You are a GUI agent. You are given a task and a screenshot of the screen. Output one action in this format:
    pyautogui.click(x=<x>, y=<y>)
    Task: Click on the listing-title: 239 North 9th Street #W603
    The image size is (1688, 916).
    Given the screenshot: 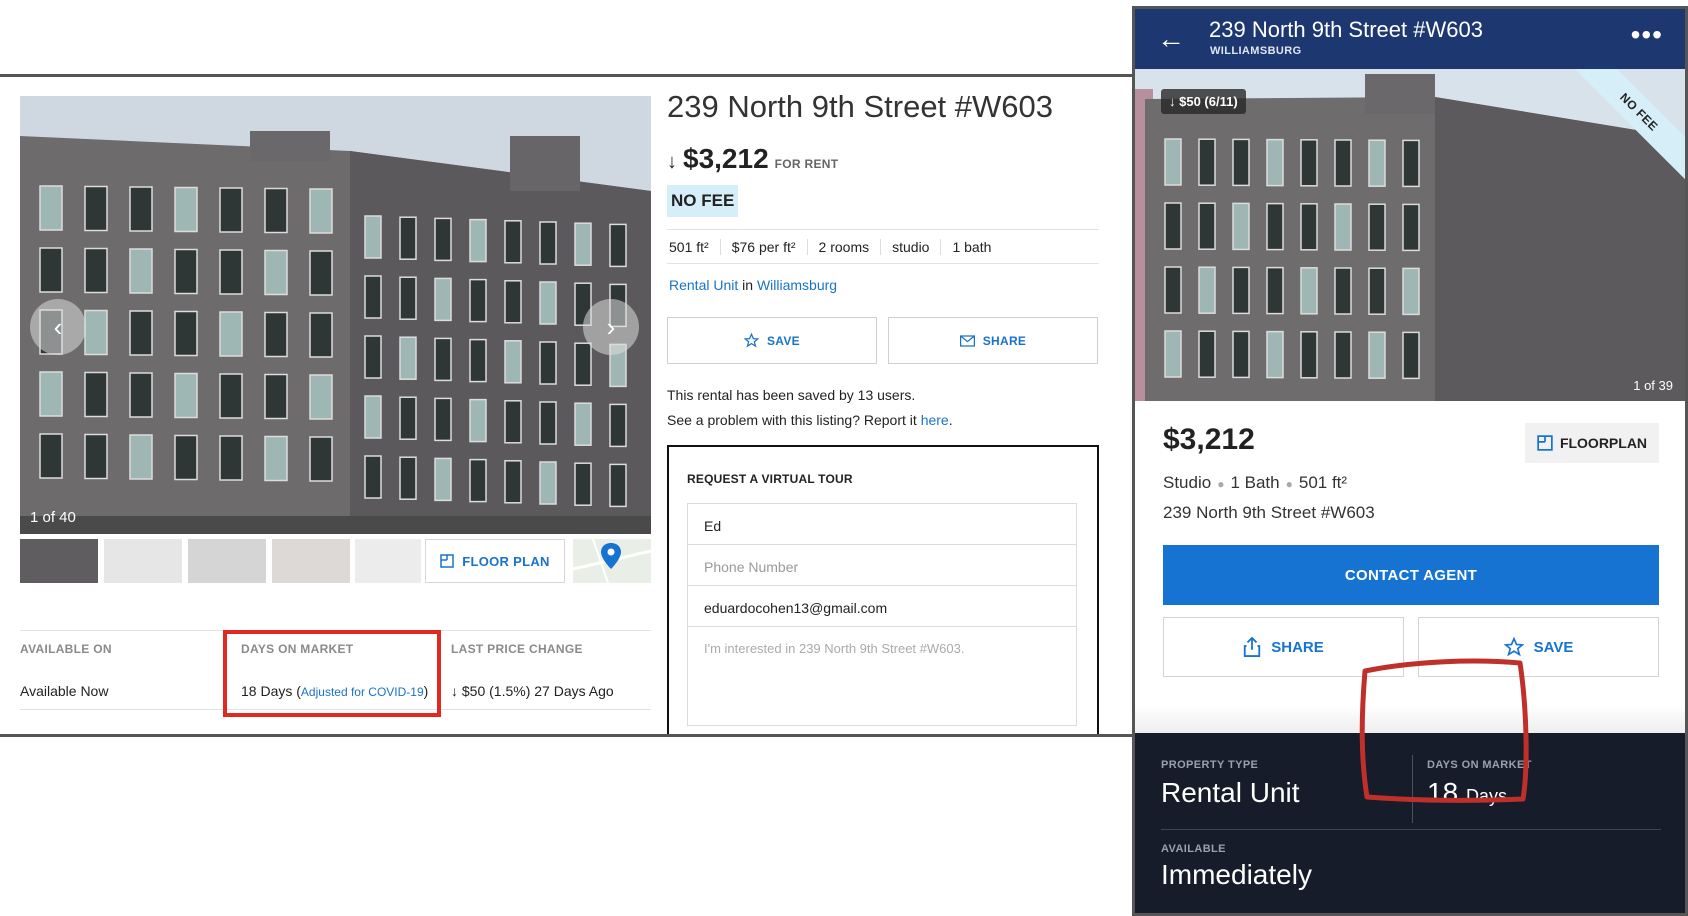 What is the action you would take?
    pyautogui.click(x=860, y=106)
    